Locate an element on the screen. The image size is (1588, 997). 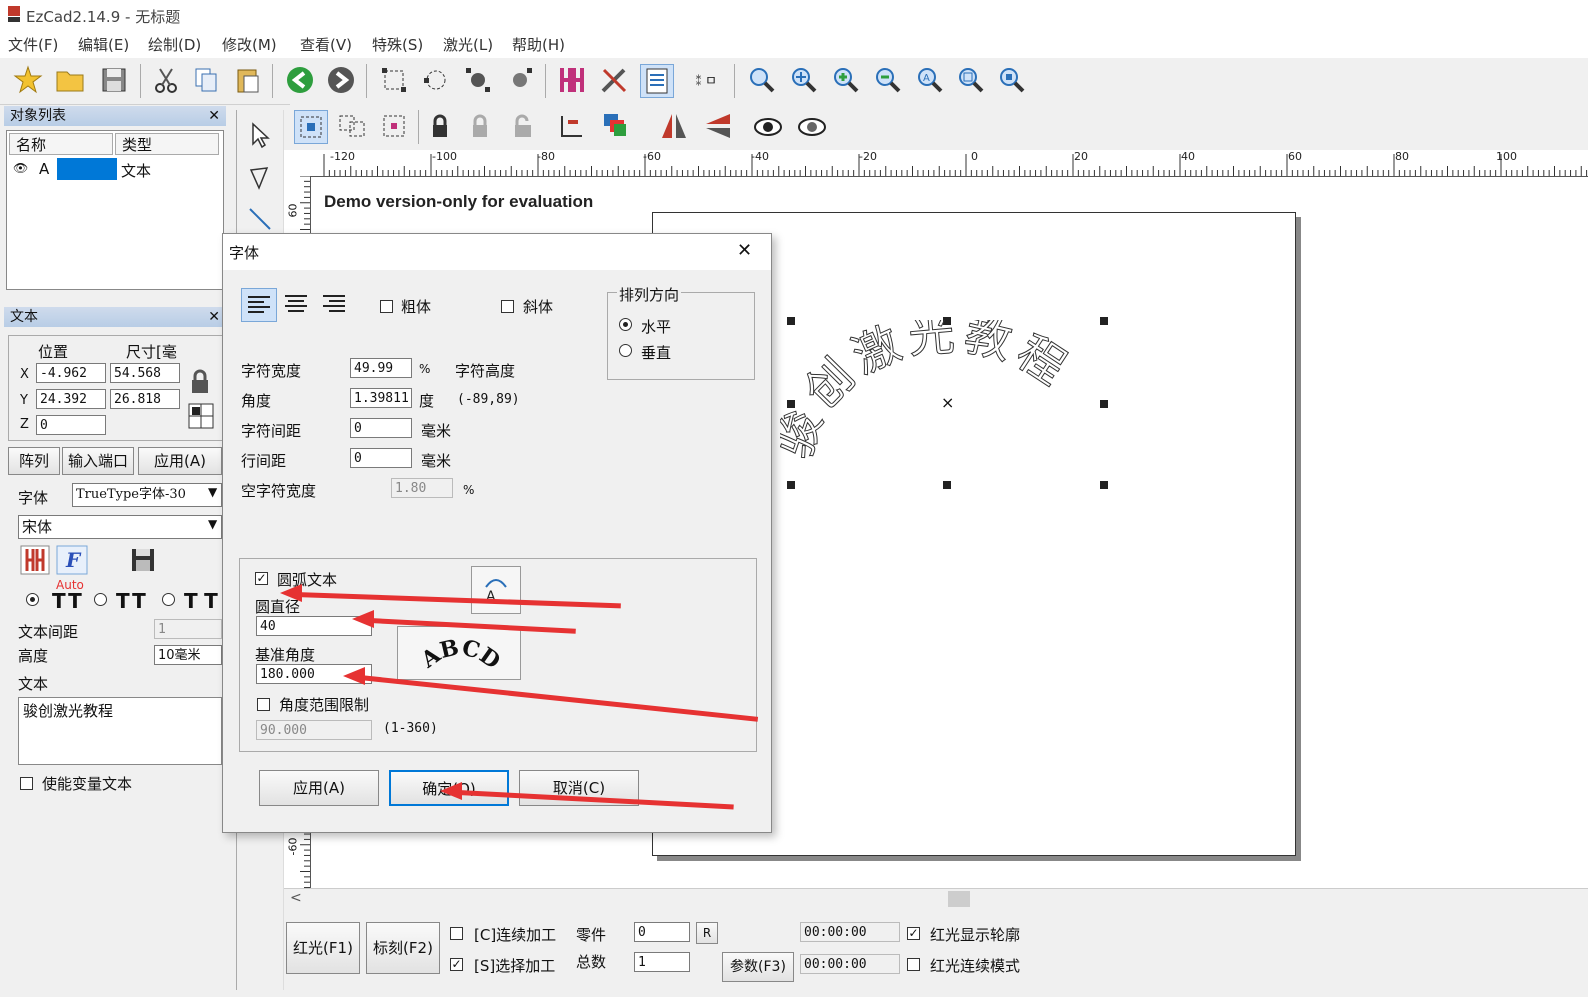
zoom-icon is located at coordinates (762, 80).